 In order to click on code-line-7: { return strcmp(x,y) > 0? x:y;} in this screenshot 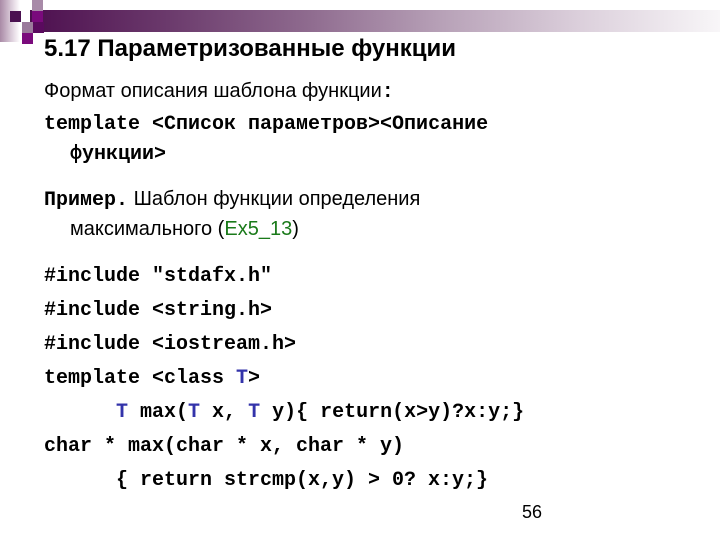, I will do `click(302, 480)`.